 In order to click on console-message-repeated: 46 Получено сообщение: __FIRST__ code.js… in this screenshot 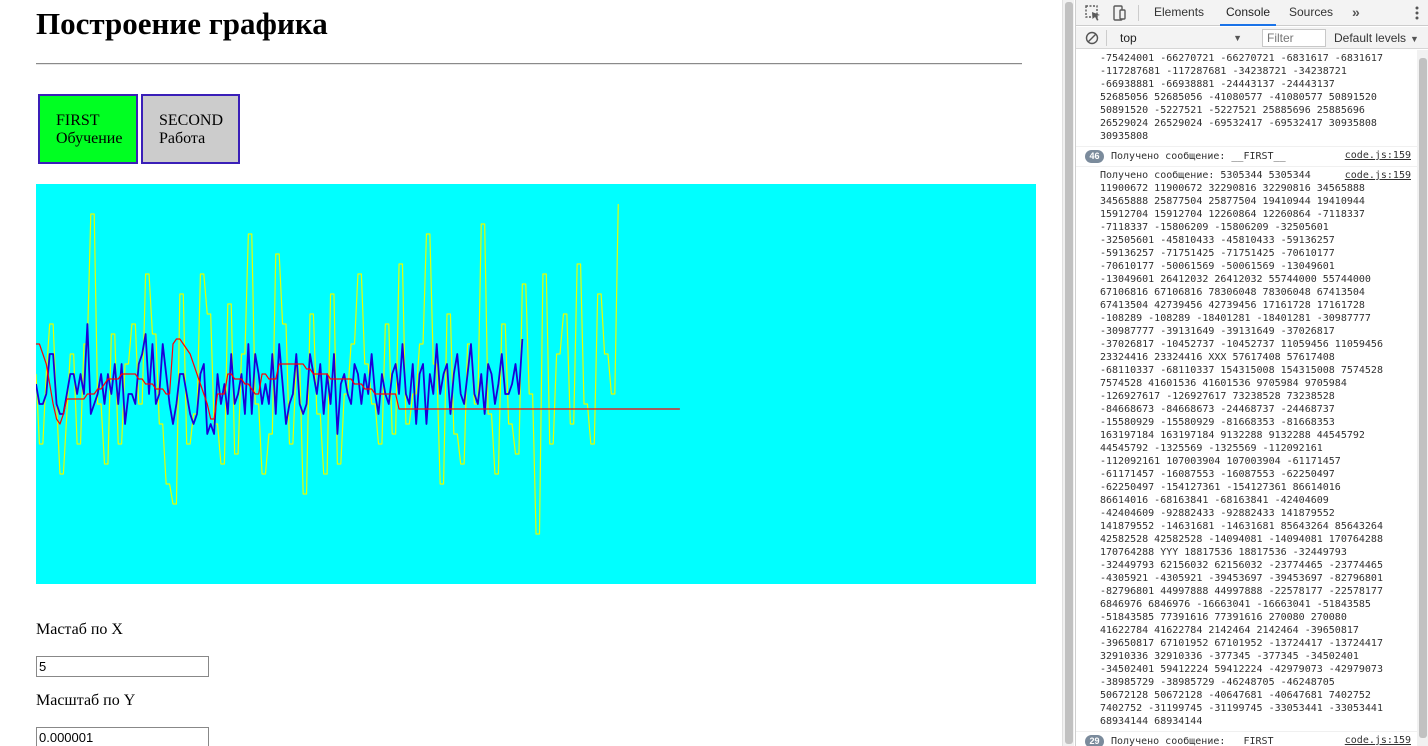, I will do `click(1246, 157)`.